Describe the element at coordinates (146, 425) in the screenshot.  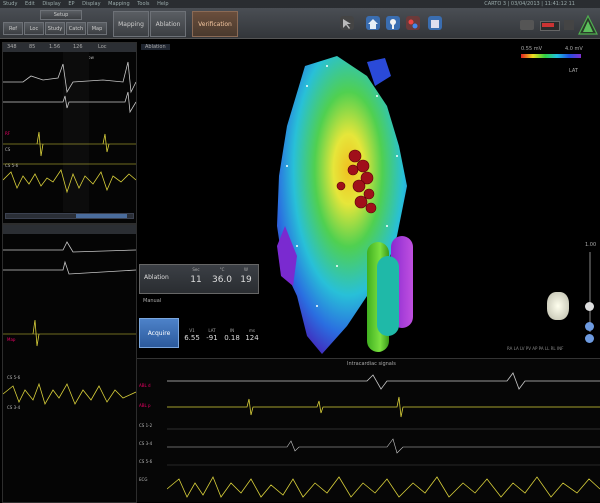
I see `channel-label: CS 1-2` at that location.